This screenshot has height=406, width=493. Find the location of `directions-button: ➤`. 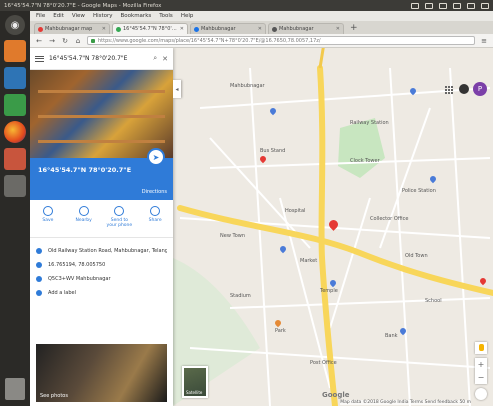

directions-button: ➤ is located at coordinates (156, 157).